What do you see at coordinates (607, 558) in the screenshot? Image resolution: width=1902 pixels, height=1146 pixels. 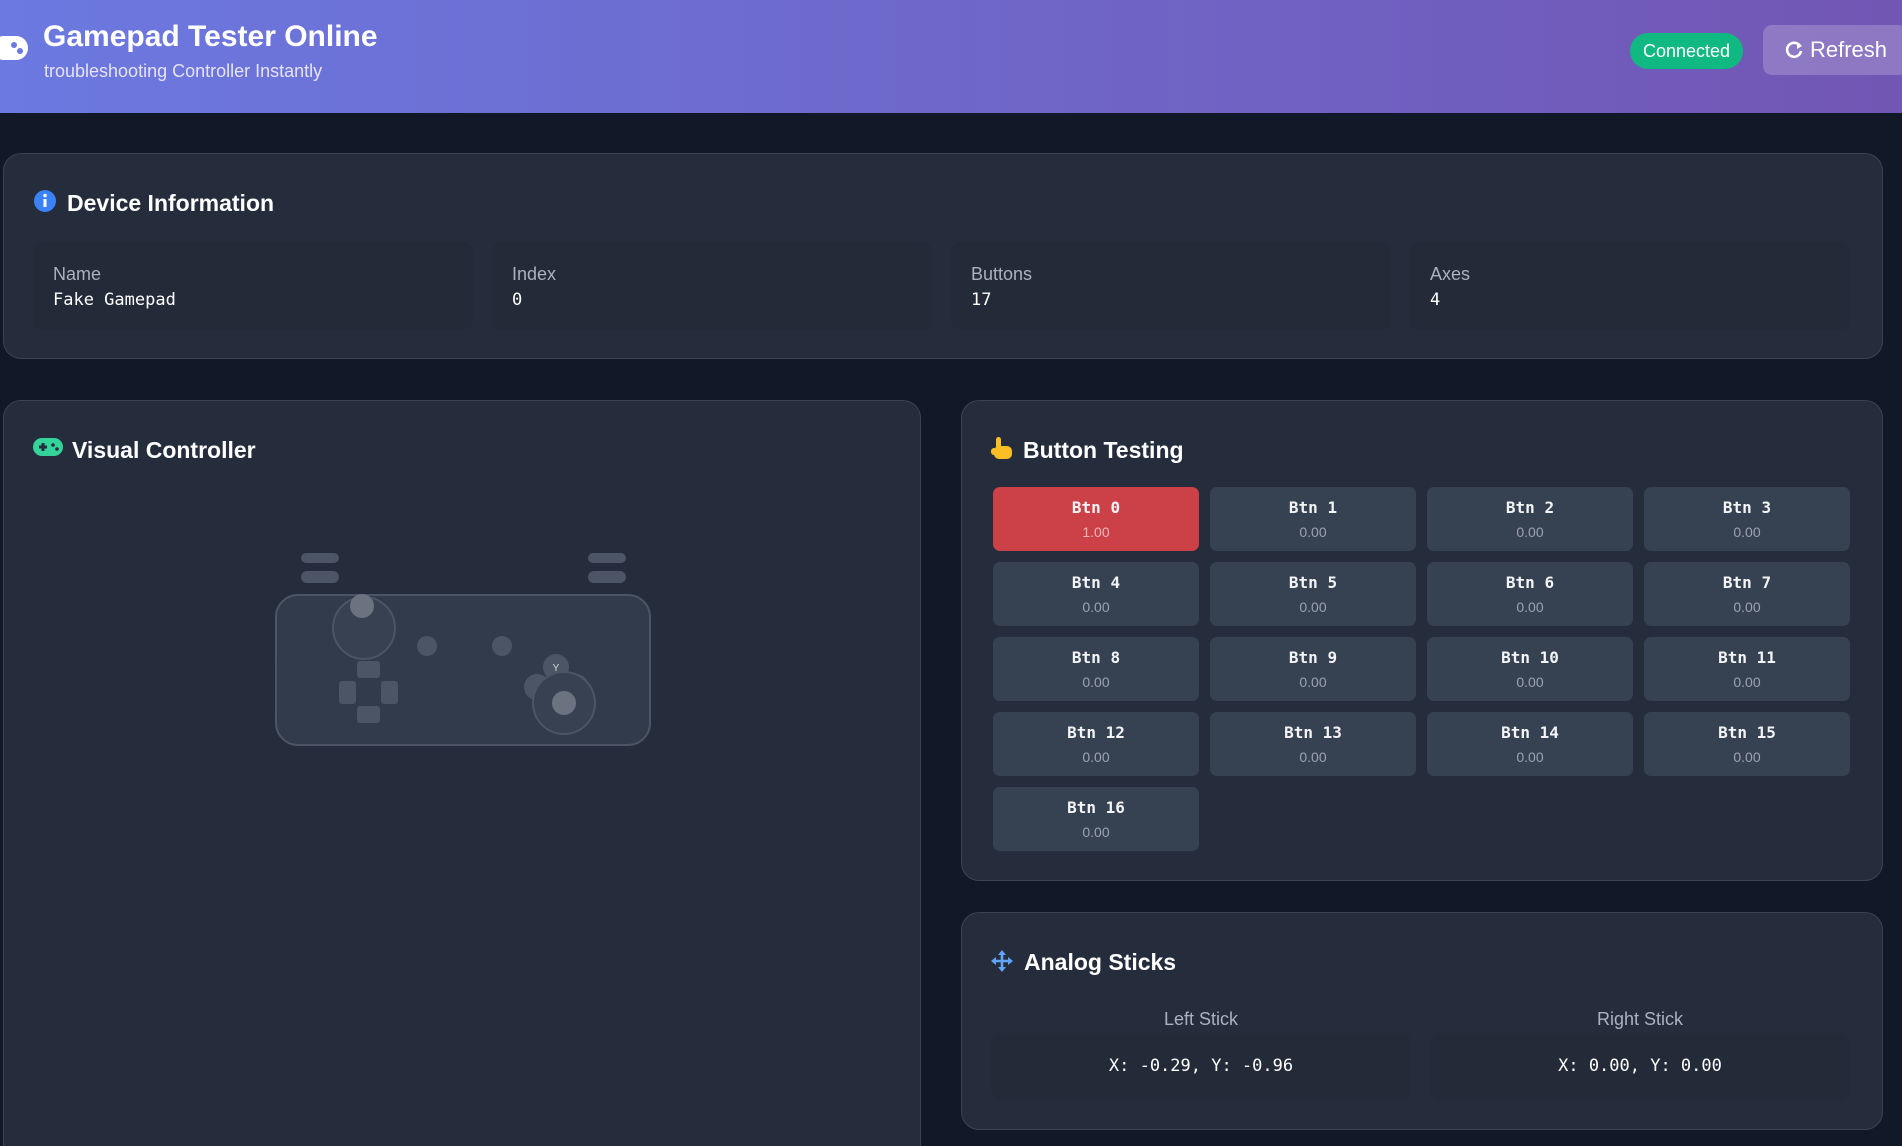 I see `right-bumper` at bounding box center [607, 558].